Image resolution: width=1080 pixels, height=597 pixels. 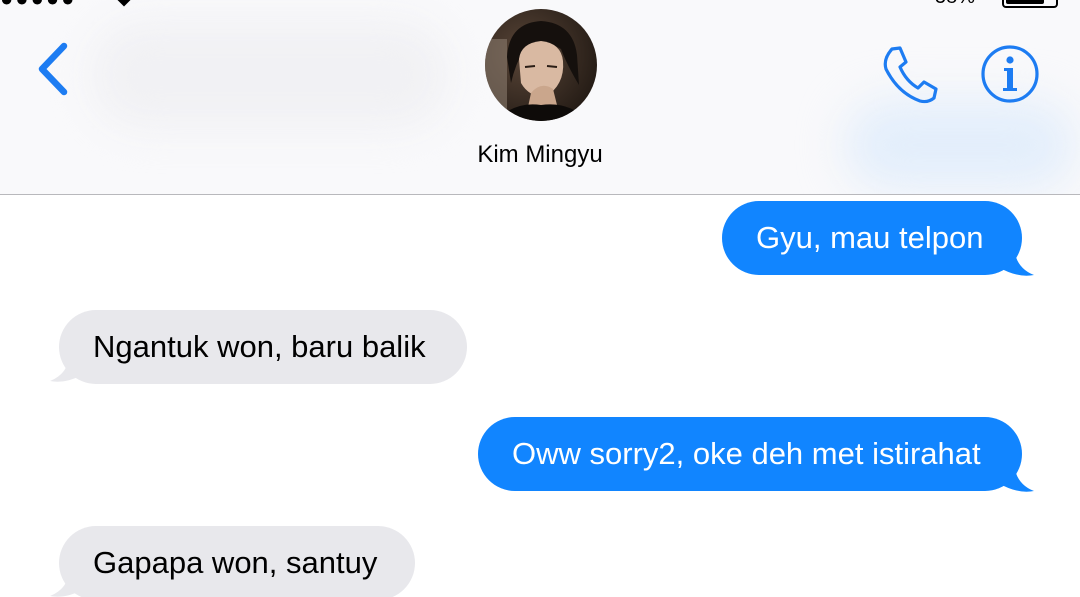 I want to click on blurred-background-left, so click(x=270, y=75).